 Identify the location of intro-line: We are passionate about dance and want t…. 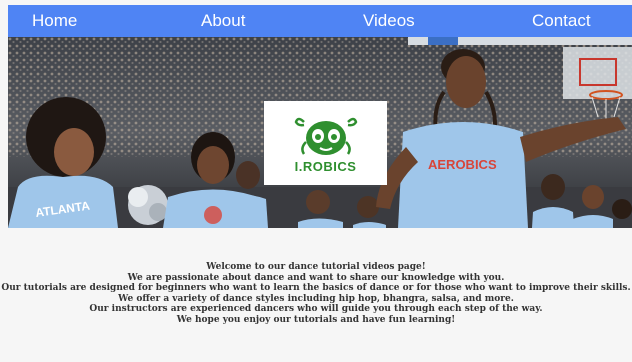
(316, 277).